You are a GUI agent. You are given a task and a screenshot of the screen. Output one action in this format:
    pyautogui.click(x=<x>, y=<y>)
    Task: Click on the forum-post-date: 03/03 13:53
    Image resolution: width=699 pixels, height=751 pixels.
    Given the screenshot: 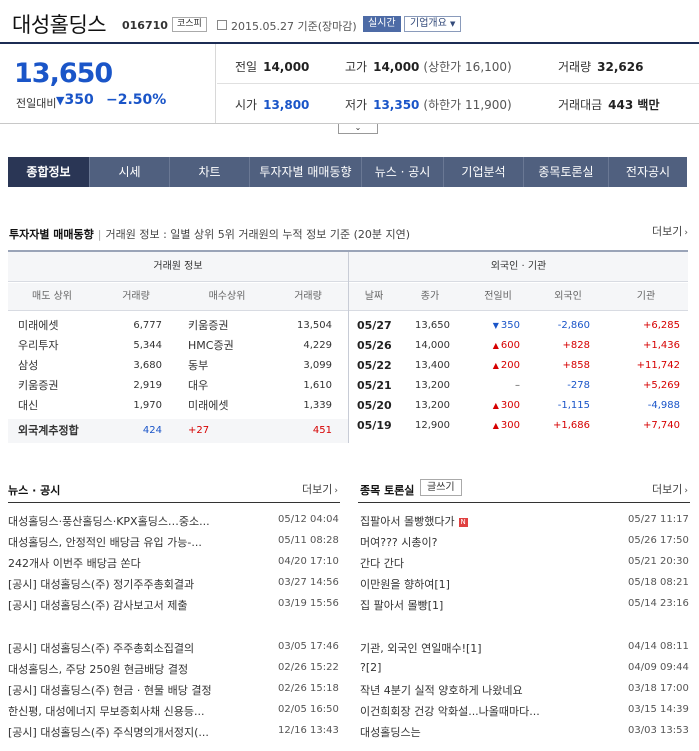 What is the action you would take?
    pyautogui.click(x=658, y=730)
    